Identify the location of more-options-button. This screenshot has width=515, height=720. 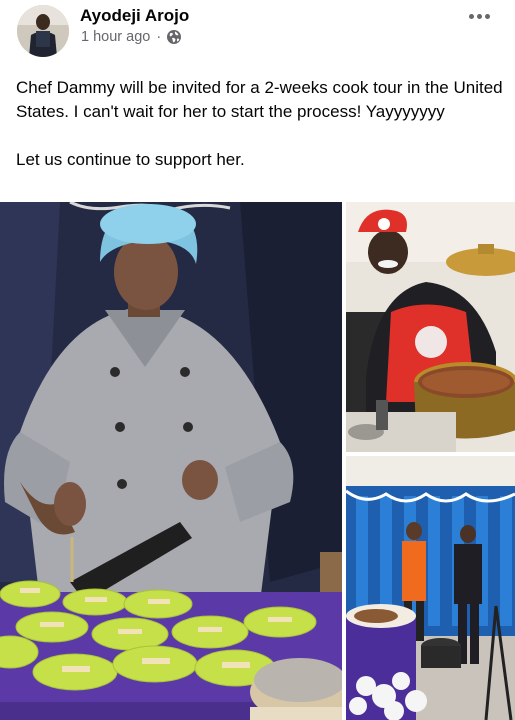
(479, 16).